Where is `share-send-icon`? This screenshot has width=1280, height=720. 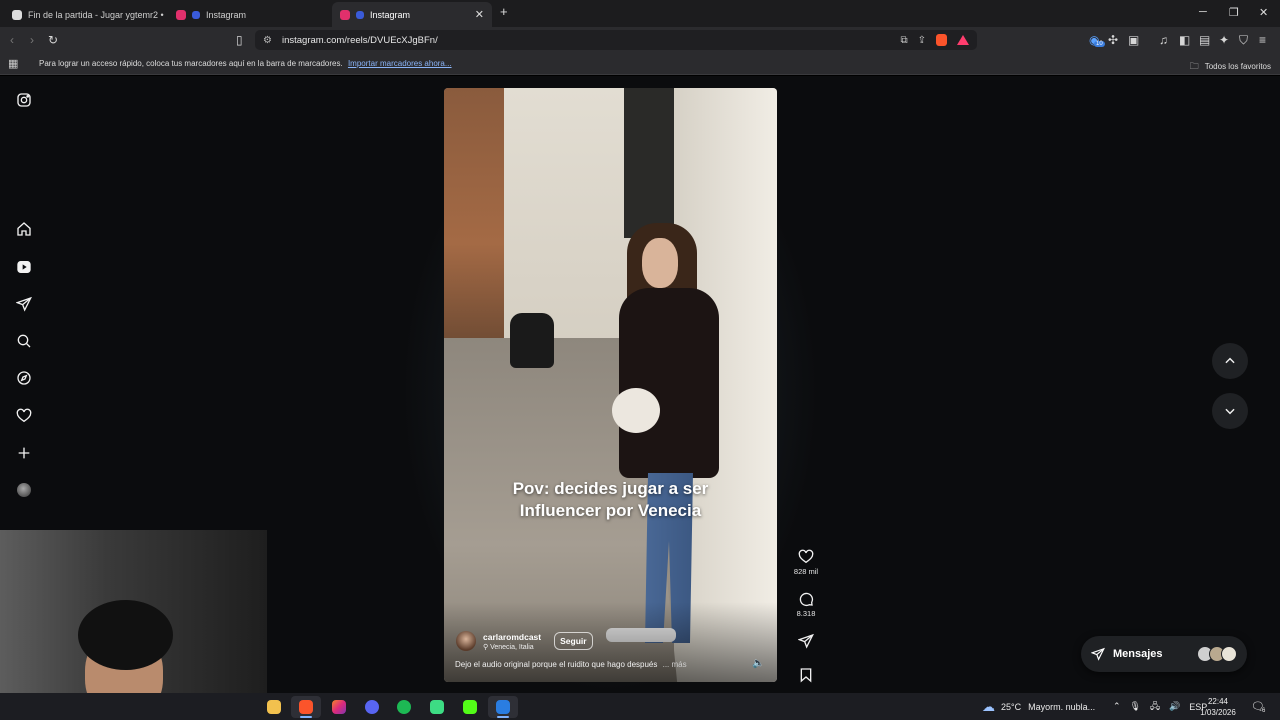 share-send-icon is located at coordinates (806, 641).